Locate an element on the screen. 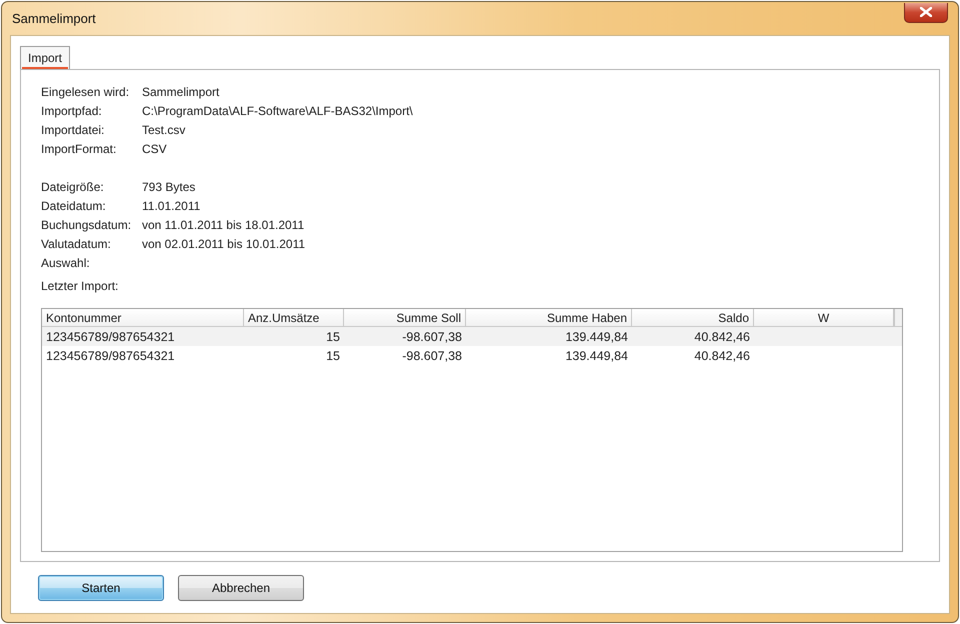  window-title: Sammelimport is located at coordinates (53, 18).